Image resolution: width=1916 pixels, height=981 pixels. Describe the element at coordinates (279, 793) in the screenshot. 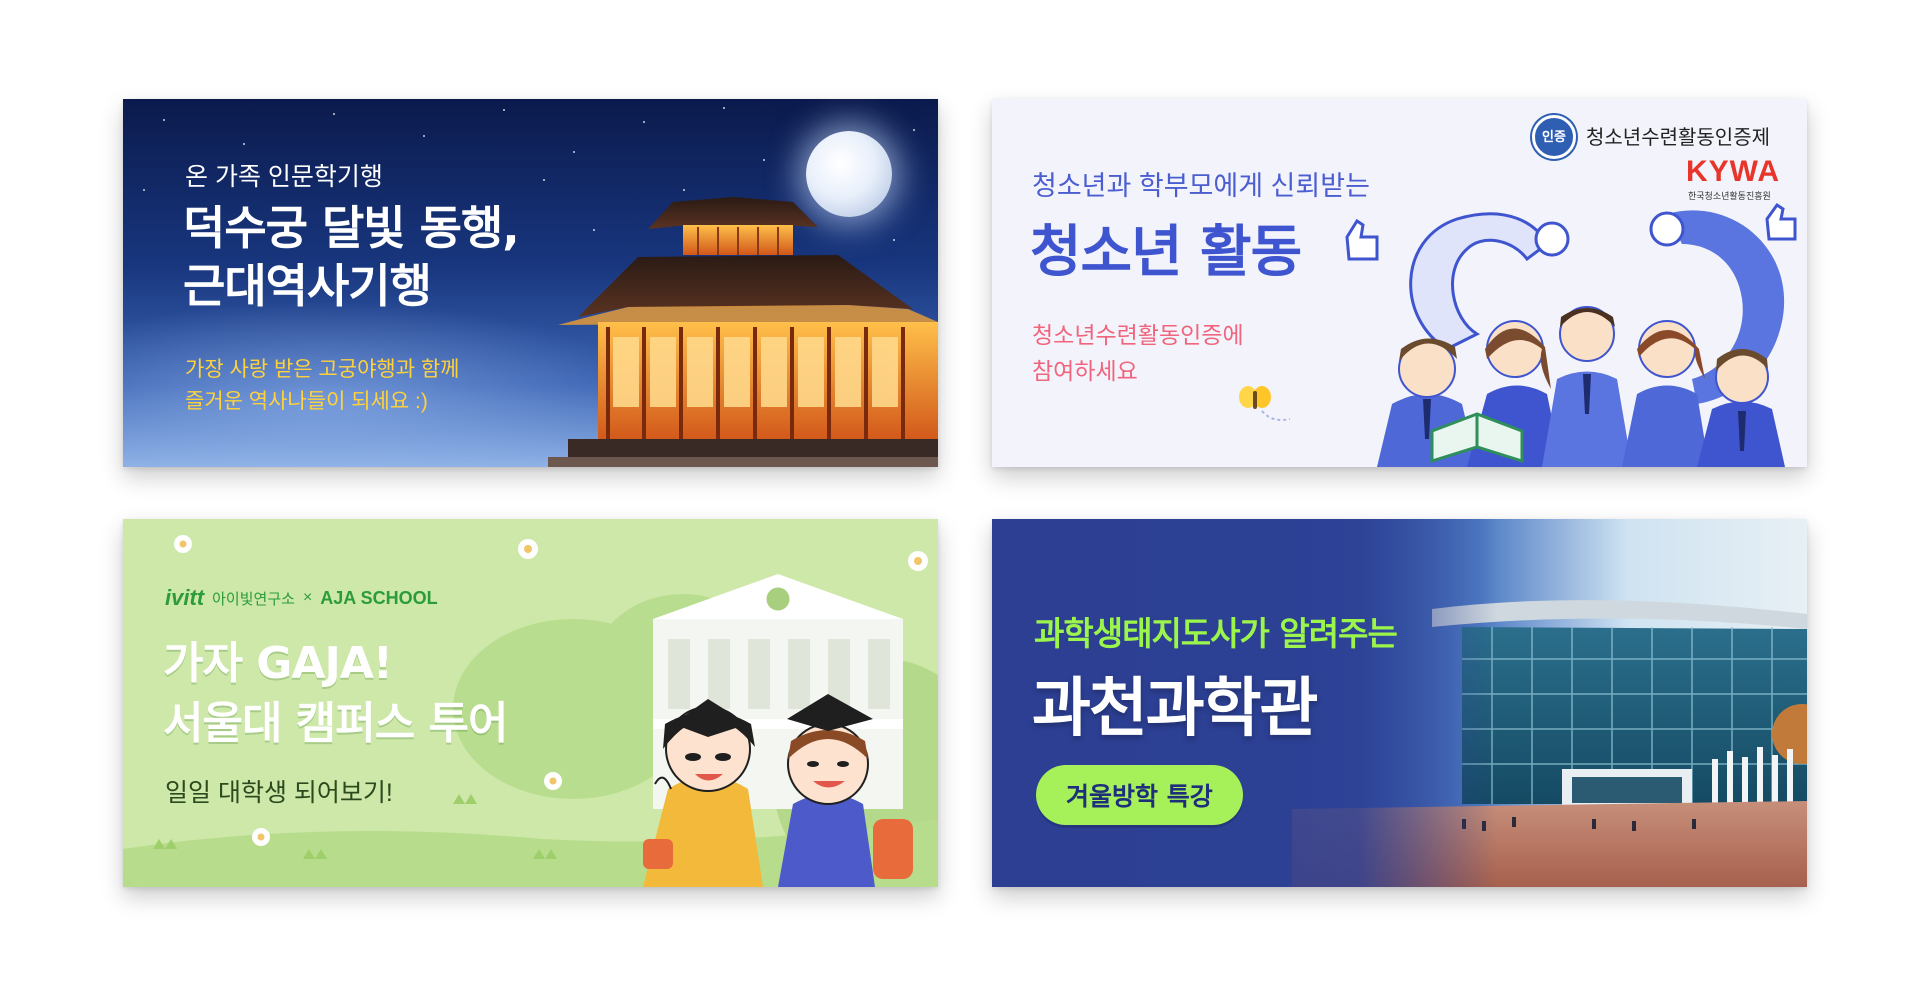

I see `banner-subtitle: 일일 대학생 되어보기!` at that location.